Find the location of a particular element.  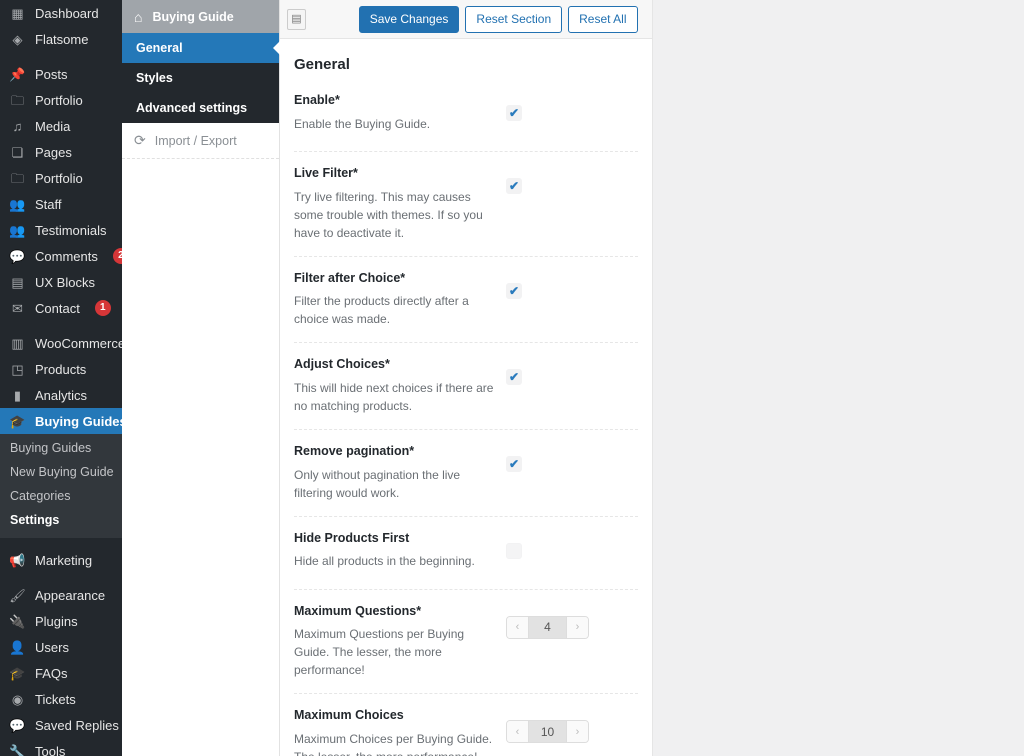

sidebar-item-tickets: ◉ Tickets is located at coordinates (61, 699).